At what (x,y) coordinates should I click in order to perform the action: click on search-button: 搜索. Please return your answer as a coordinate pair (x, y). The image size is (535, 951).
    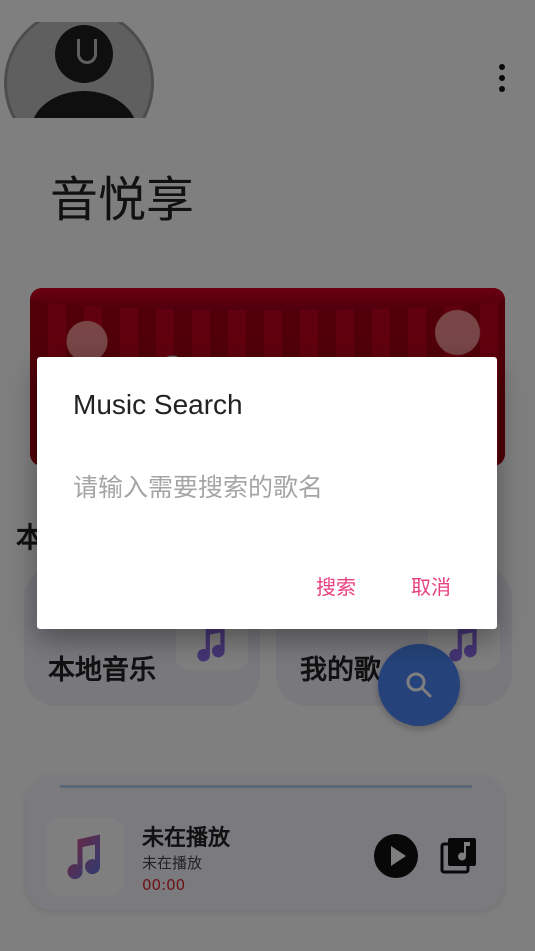
    Looking at the image, I should click on (336, 585).